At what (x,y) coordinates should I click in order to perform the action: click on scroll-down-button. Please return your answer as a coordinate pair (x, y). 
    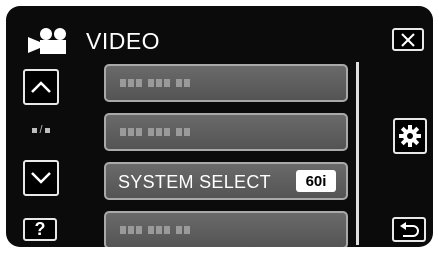
    Looking at the image, I should click on (41, 178).